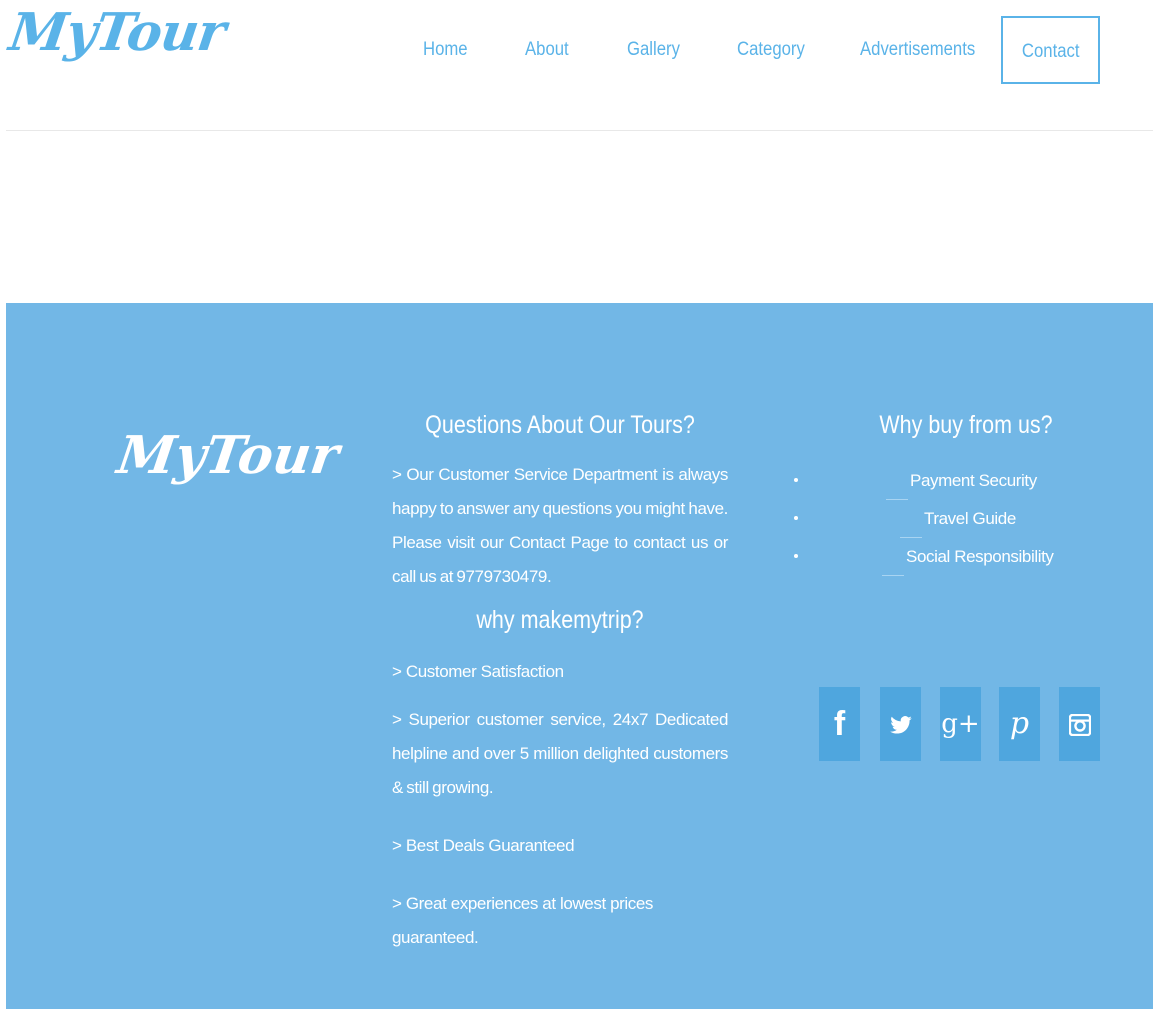  Describe the element at coordinates (961, 481) in the screenshot. I see `why-buy-item-label: Payment Security` at that location.